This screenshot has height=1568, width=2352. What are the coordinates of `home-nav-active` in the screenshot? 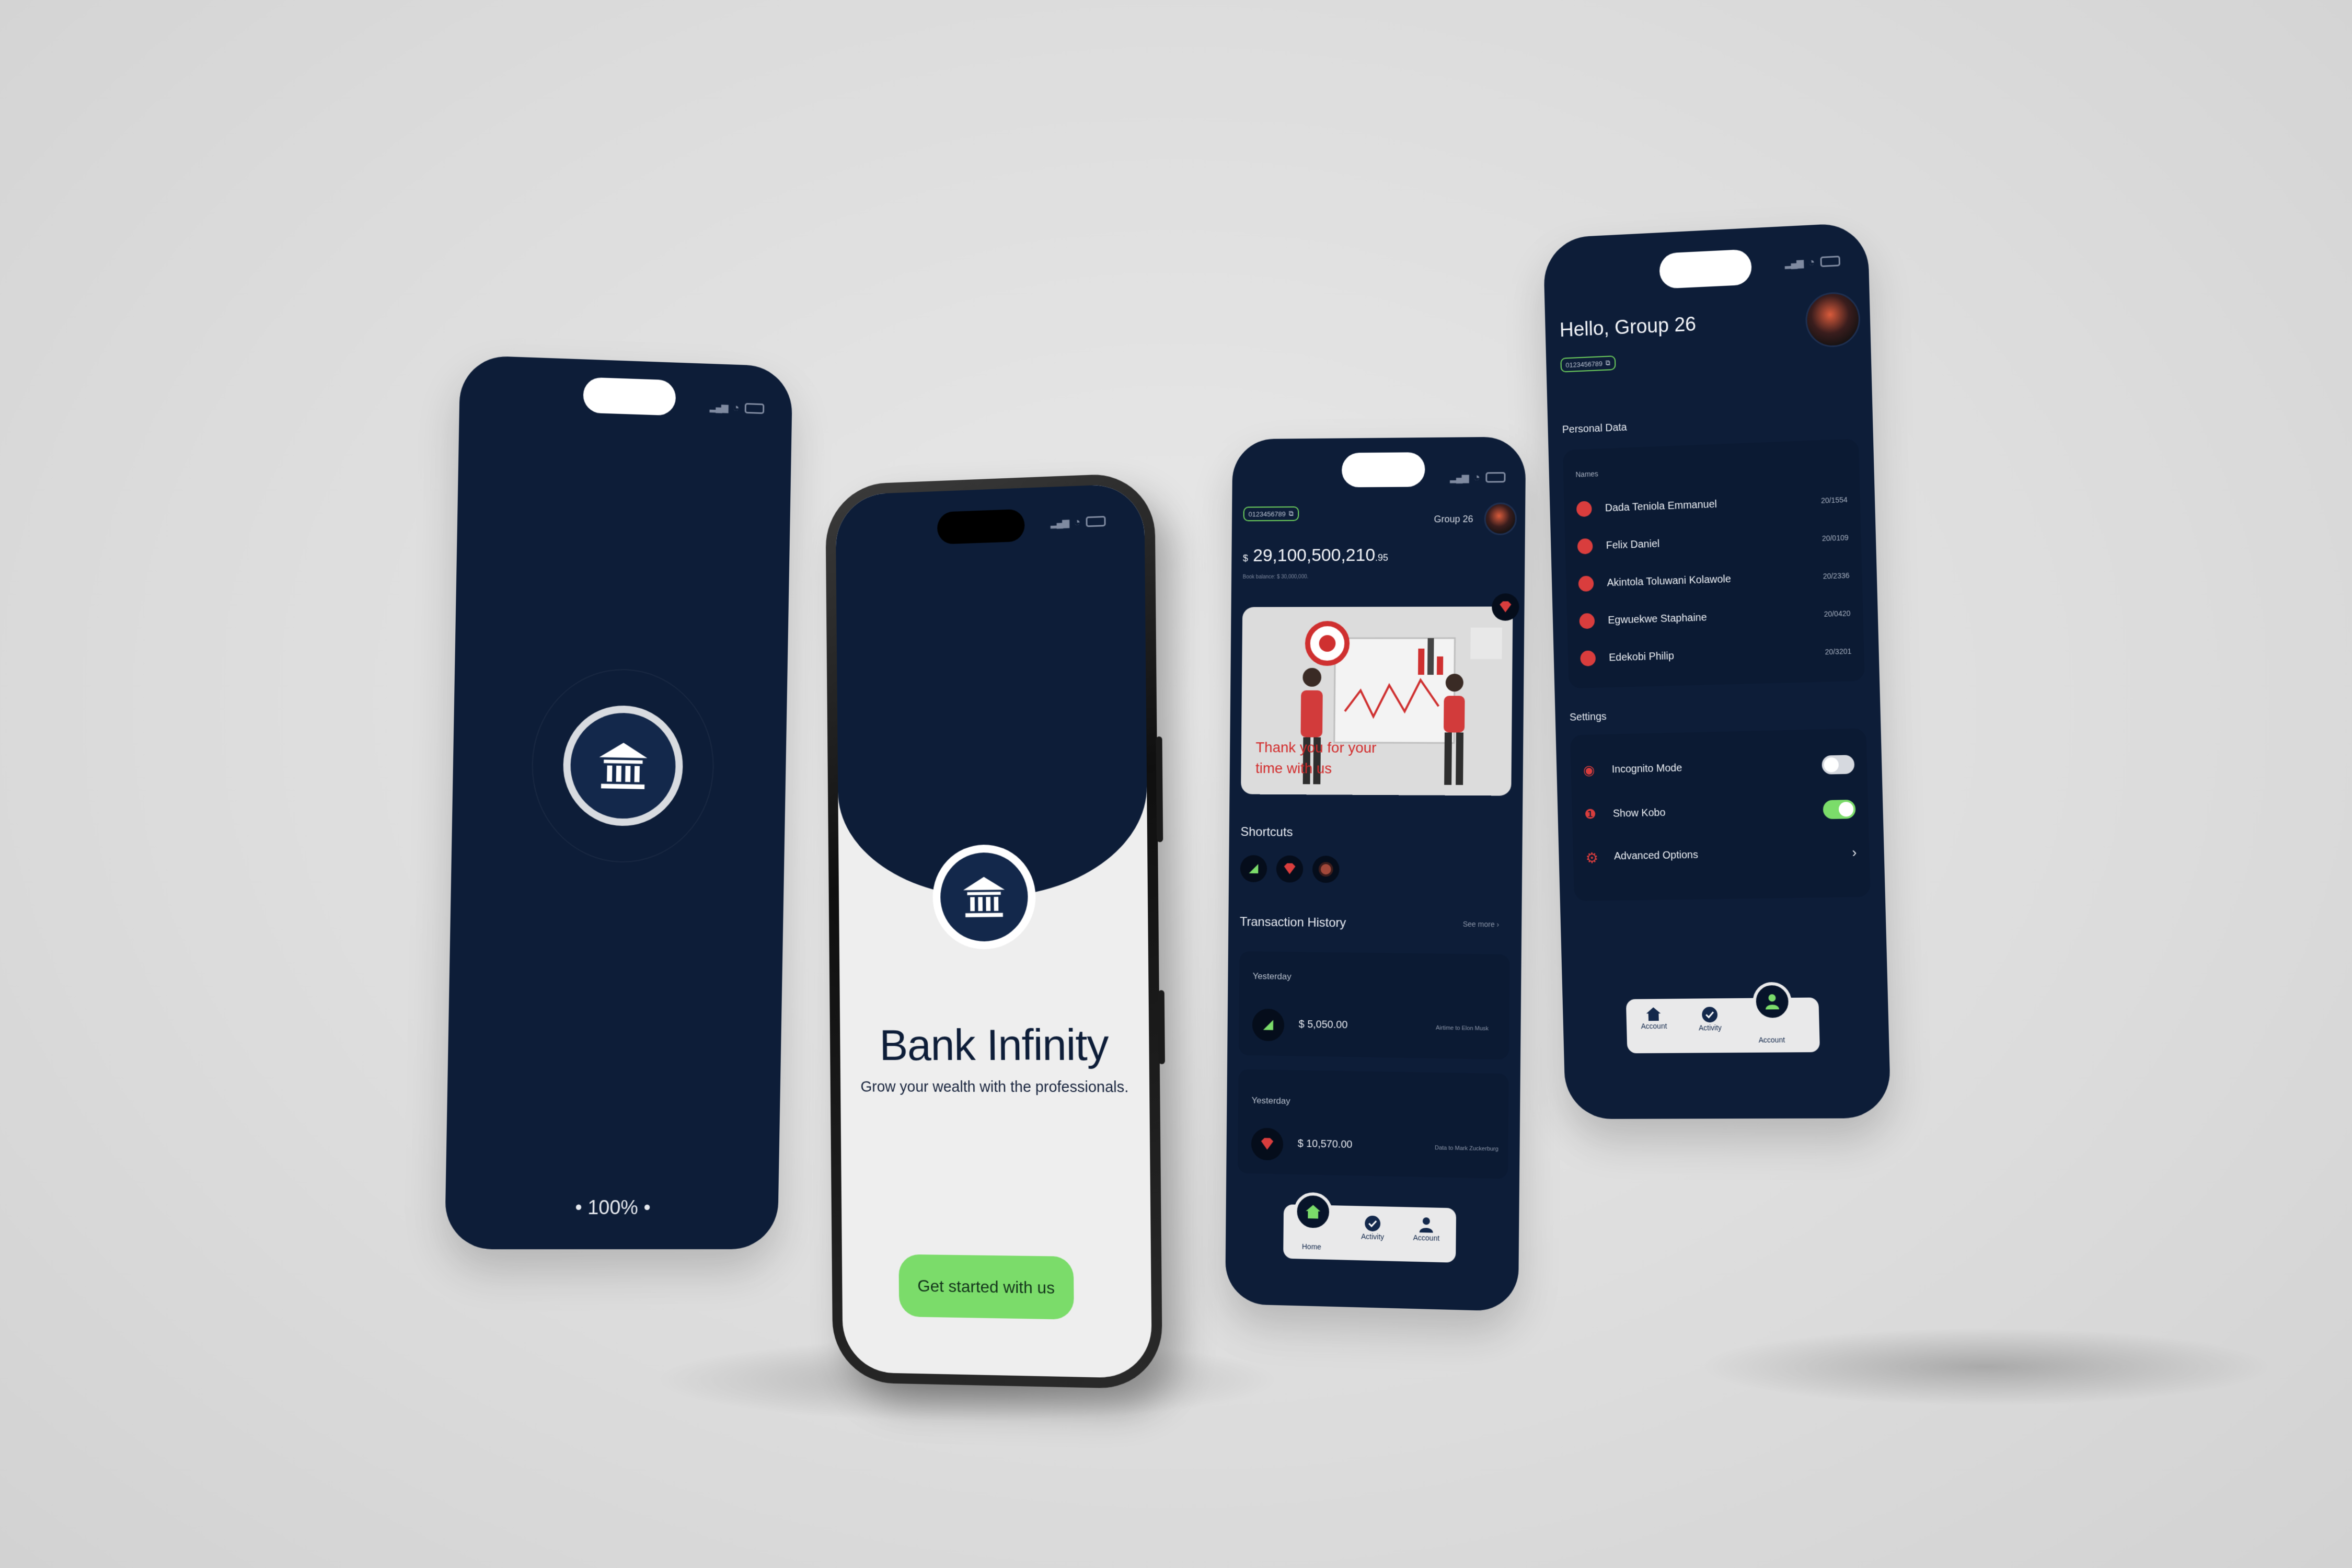 It's located at (1313, 1212).